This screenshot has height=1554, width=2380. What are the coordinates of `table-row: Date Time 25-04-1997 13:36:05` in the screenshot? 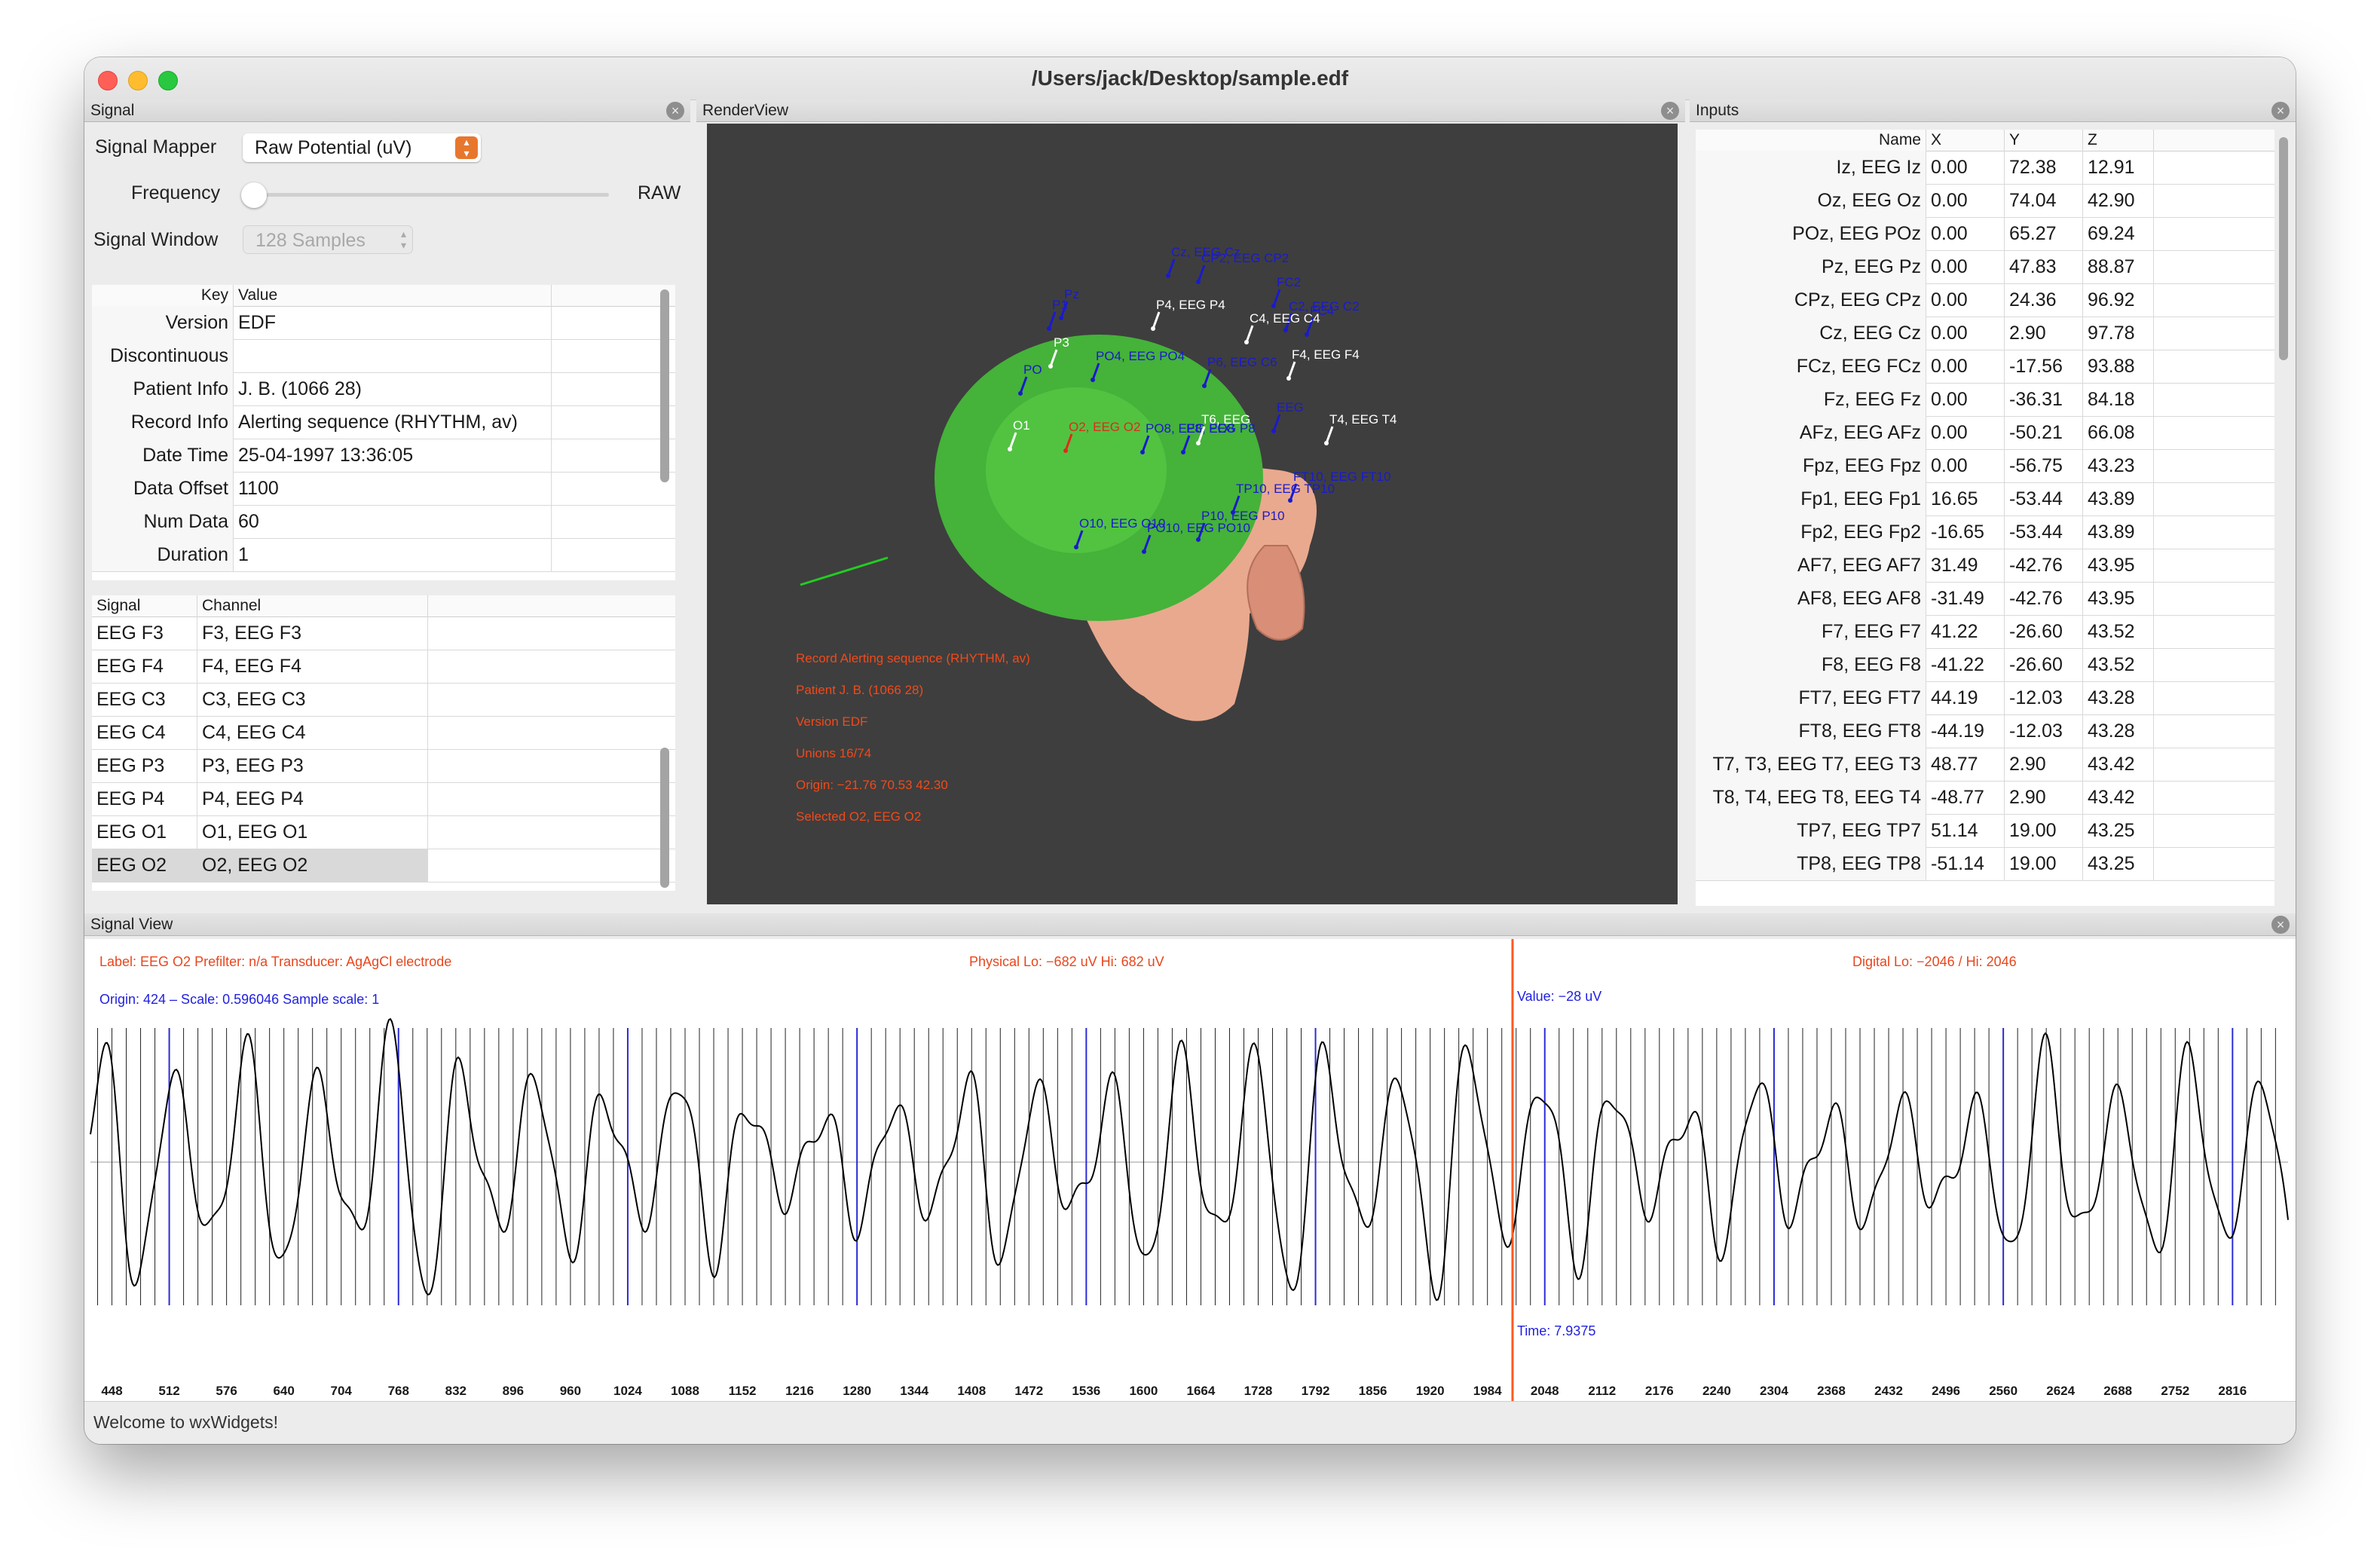 It's located at (383, 456).